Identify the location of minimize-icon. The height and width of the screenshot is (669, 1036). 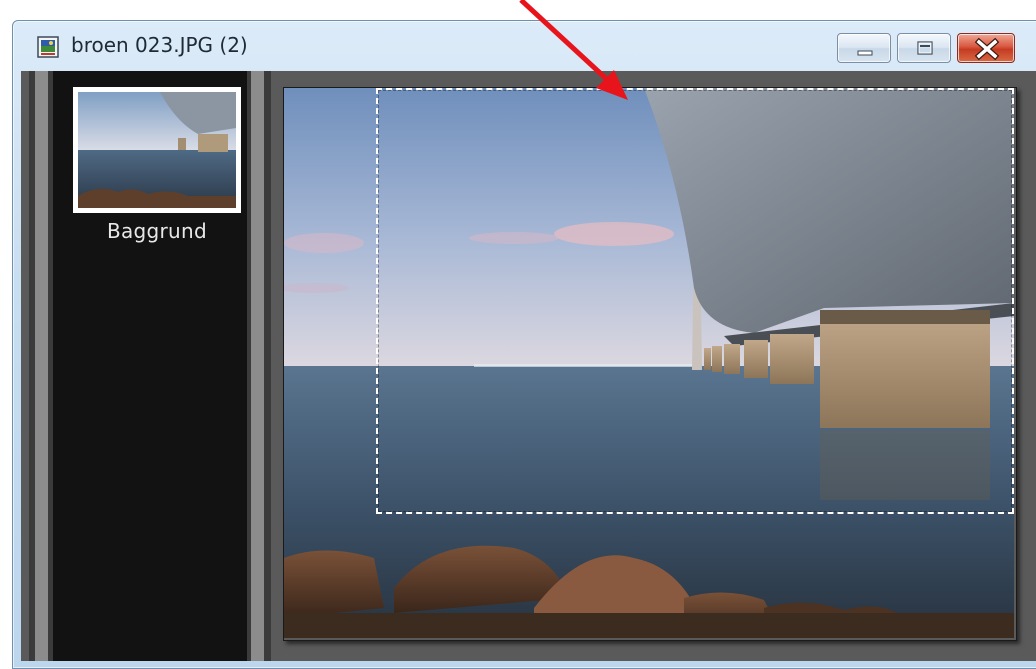
(865, 53).